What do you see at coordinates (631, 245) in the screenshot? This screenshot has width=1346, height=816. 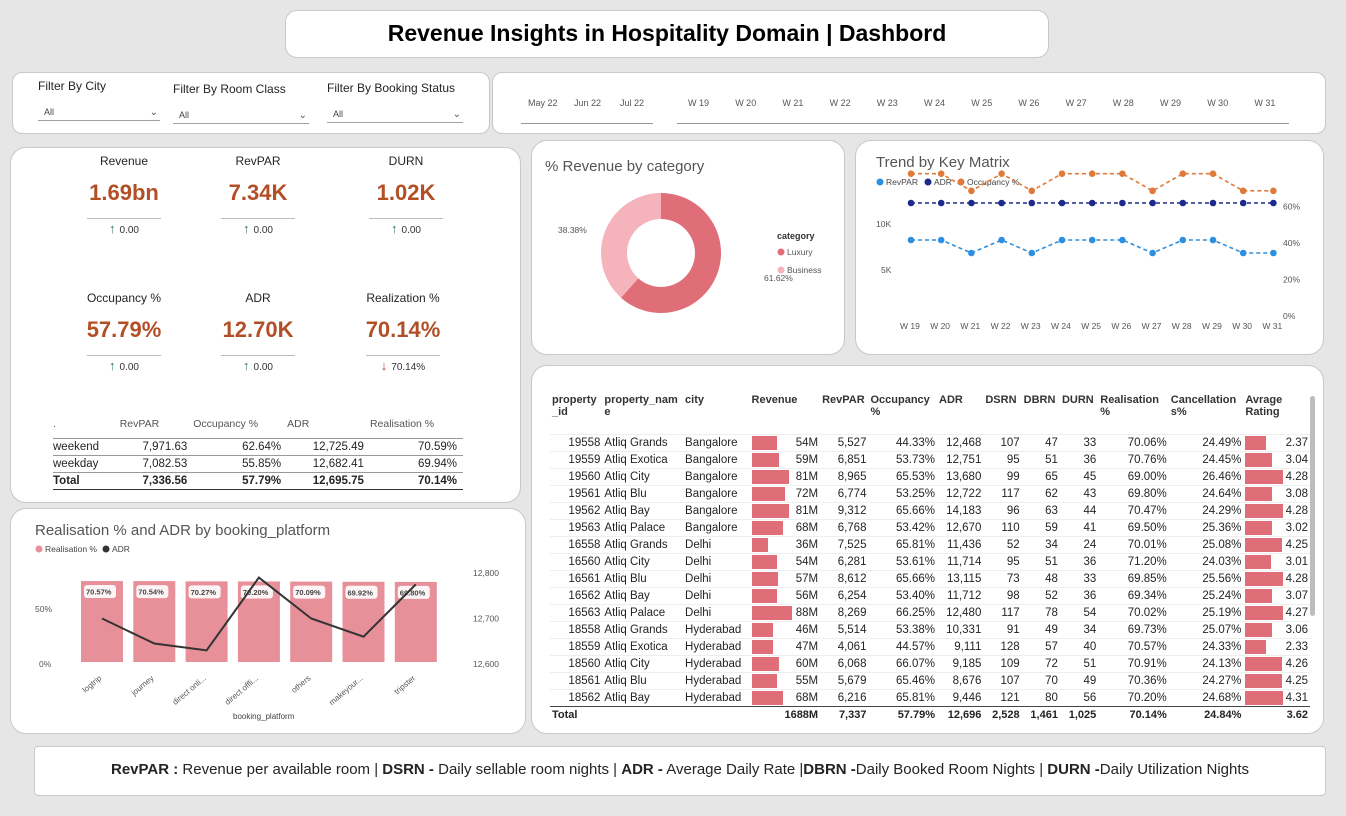 I see `donut-slice-business` at bounding box center [631, 245].